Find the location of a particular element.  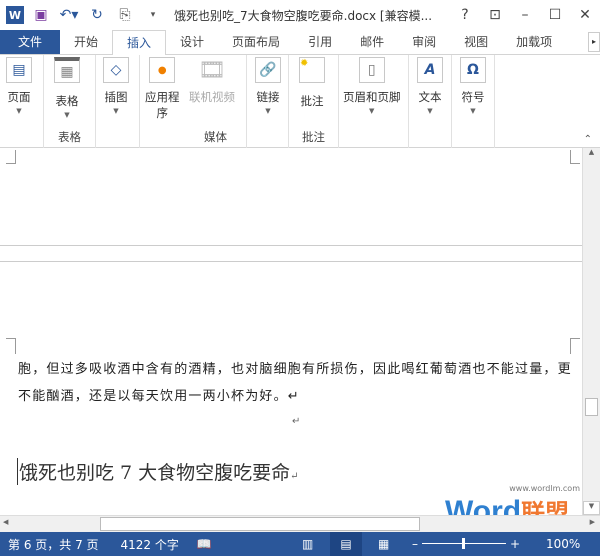

header-footer-icon: ▯ is located at coordinates (371, 70).